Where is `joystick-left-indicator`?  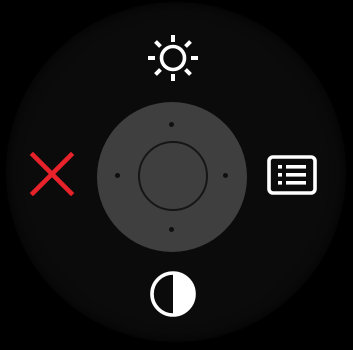
joystick-left-indicator is located at coordinates (117, 175).